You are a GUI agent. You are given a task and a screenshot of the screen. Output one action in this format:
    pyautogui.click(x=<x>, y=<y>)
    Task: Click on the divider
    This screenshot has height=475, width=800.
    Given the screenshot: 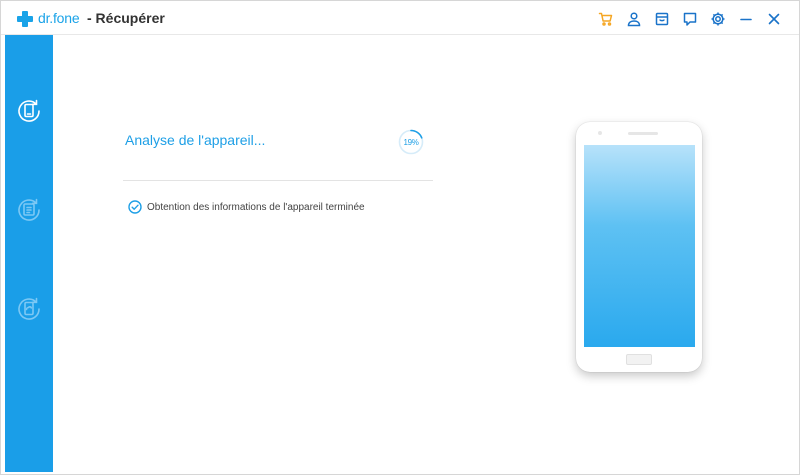 What is the action you would take?
    pyautogui.click(x=278, y=180)
    